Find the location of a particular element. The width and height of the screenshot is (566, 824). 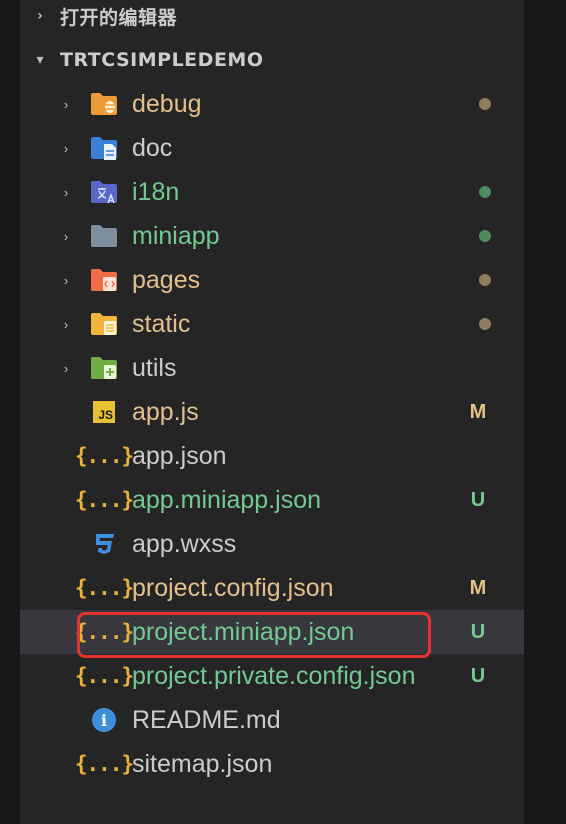

folder-doc-icon is located at coordinates (104, 148).